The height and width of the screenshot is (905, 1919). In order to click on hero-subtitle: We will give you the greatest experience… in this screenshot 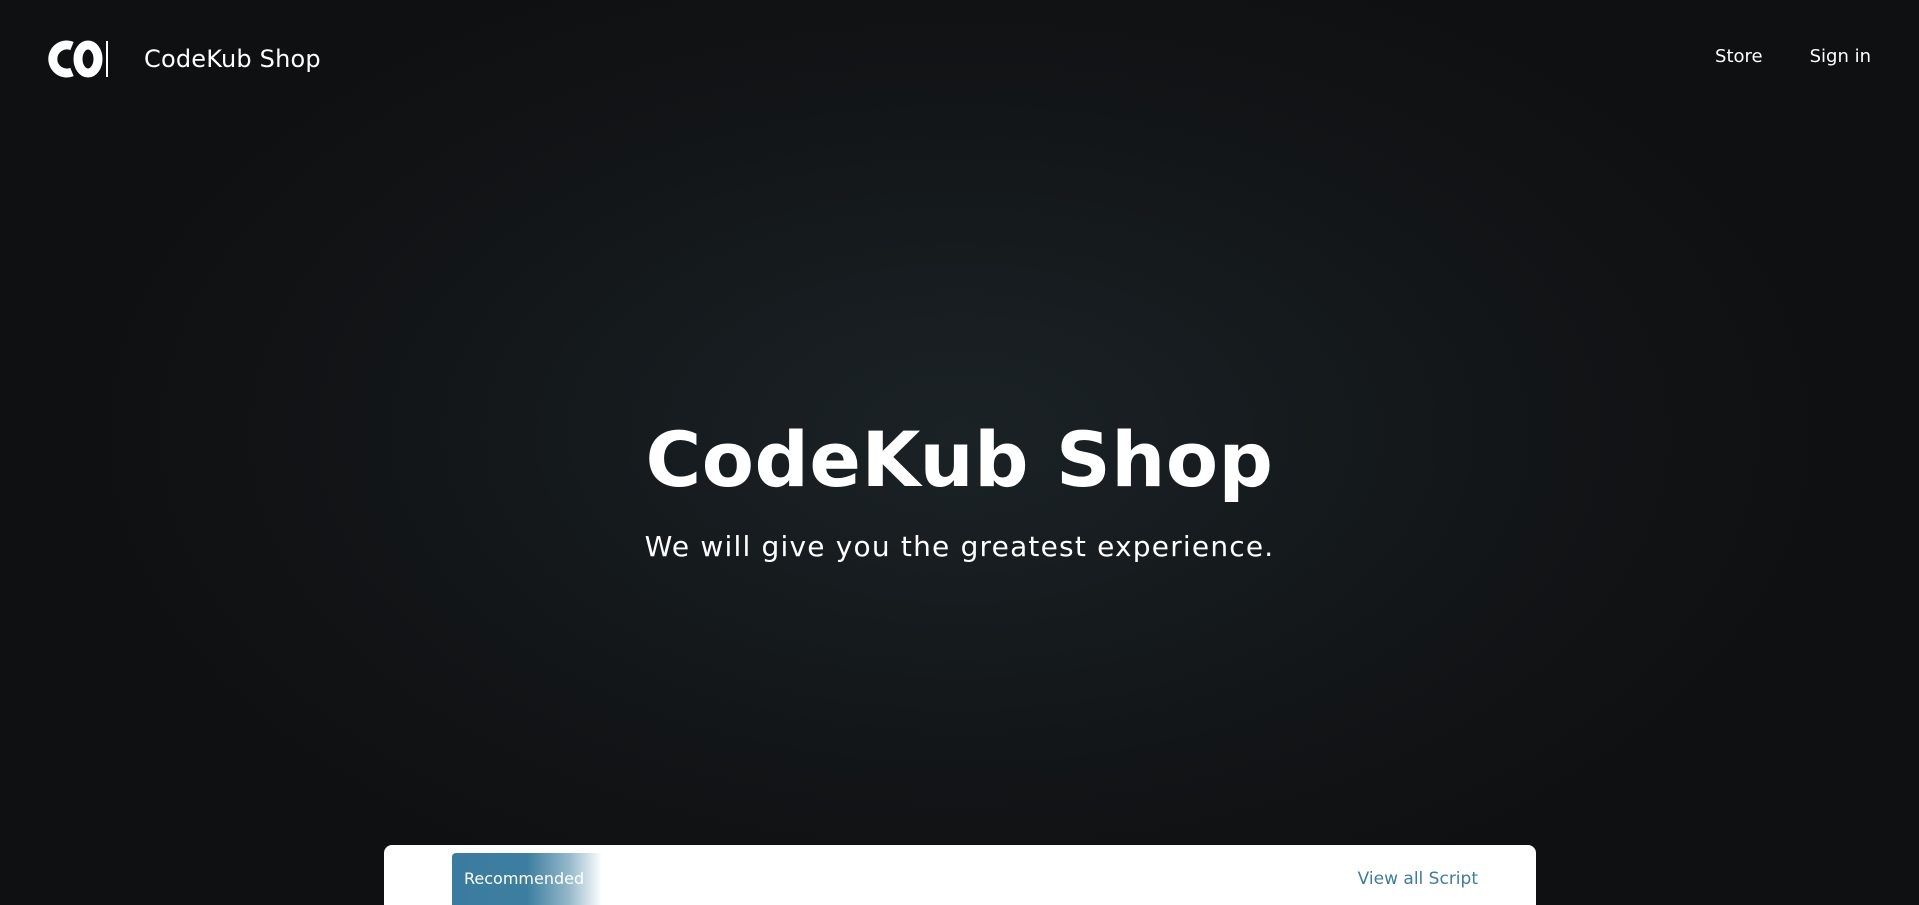, I will do `click(959, 546)`.